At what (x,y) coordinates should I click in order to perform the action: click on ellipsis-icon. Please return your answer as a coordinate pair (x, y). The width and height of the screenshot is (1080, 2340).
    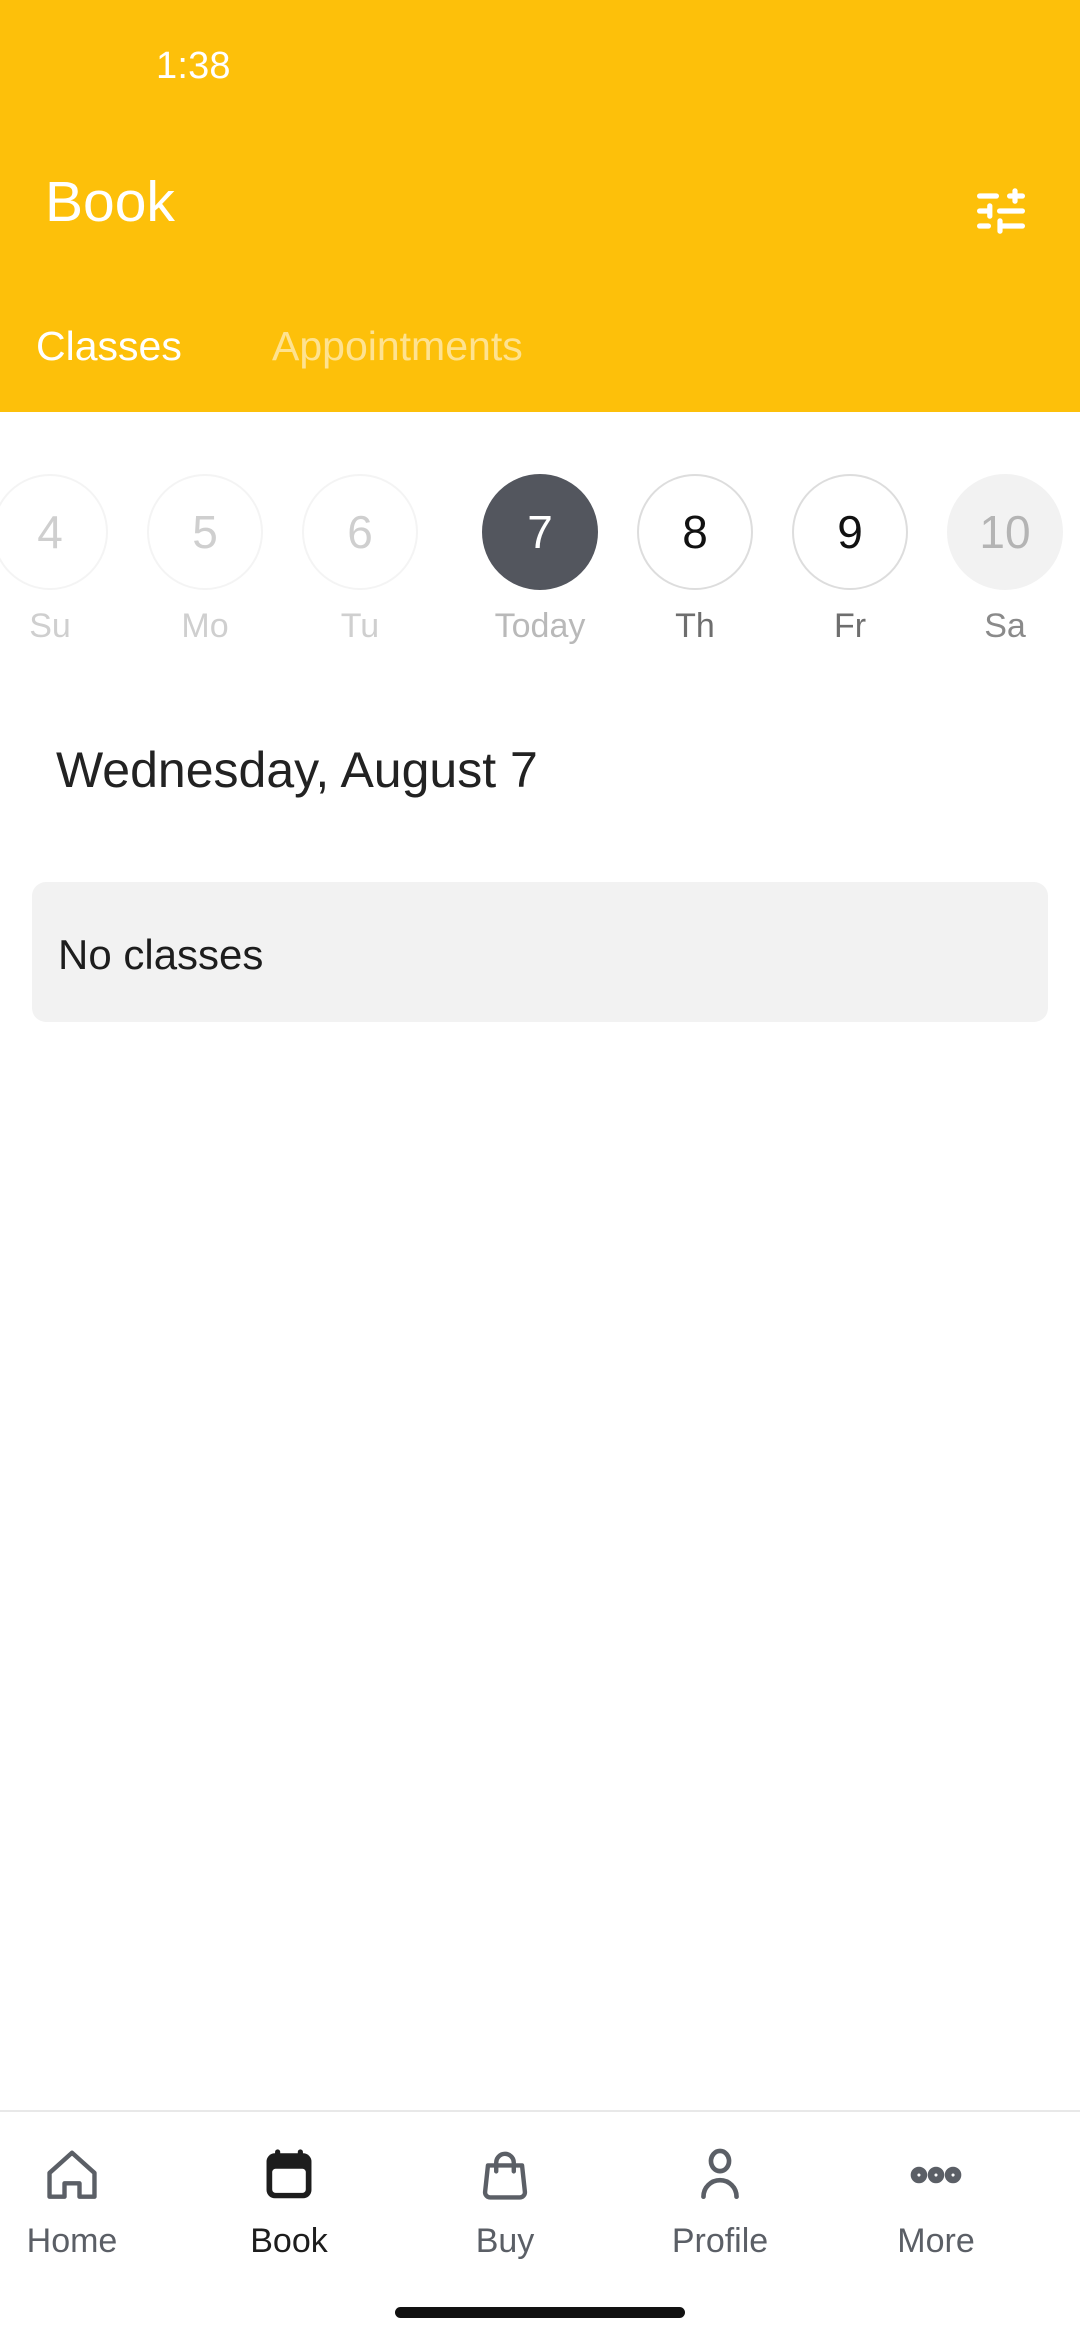
    Looking at the image, I should click on (936, 2175).